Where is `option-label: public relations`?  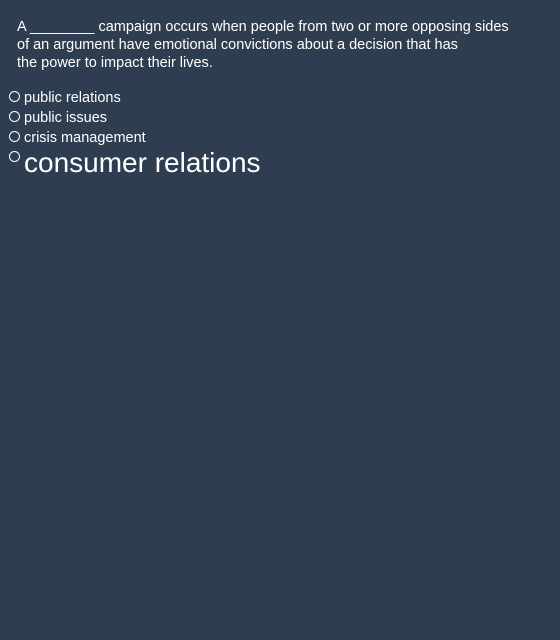 option-label: public relations is located at coordinates (72, 98).